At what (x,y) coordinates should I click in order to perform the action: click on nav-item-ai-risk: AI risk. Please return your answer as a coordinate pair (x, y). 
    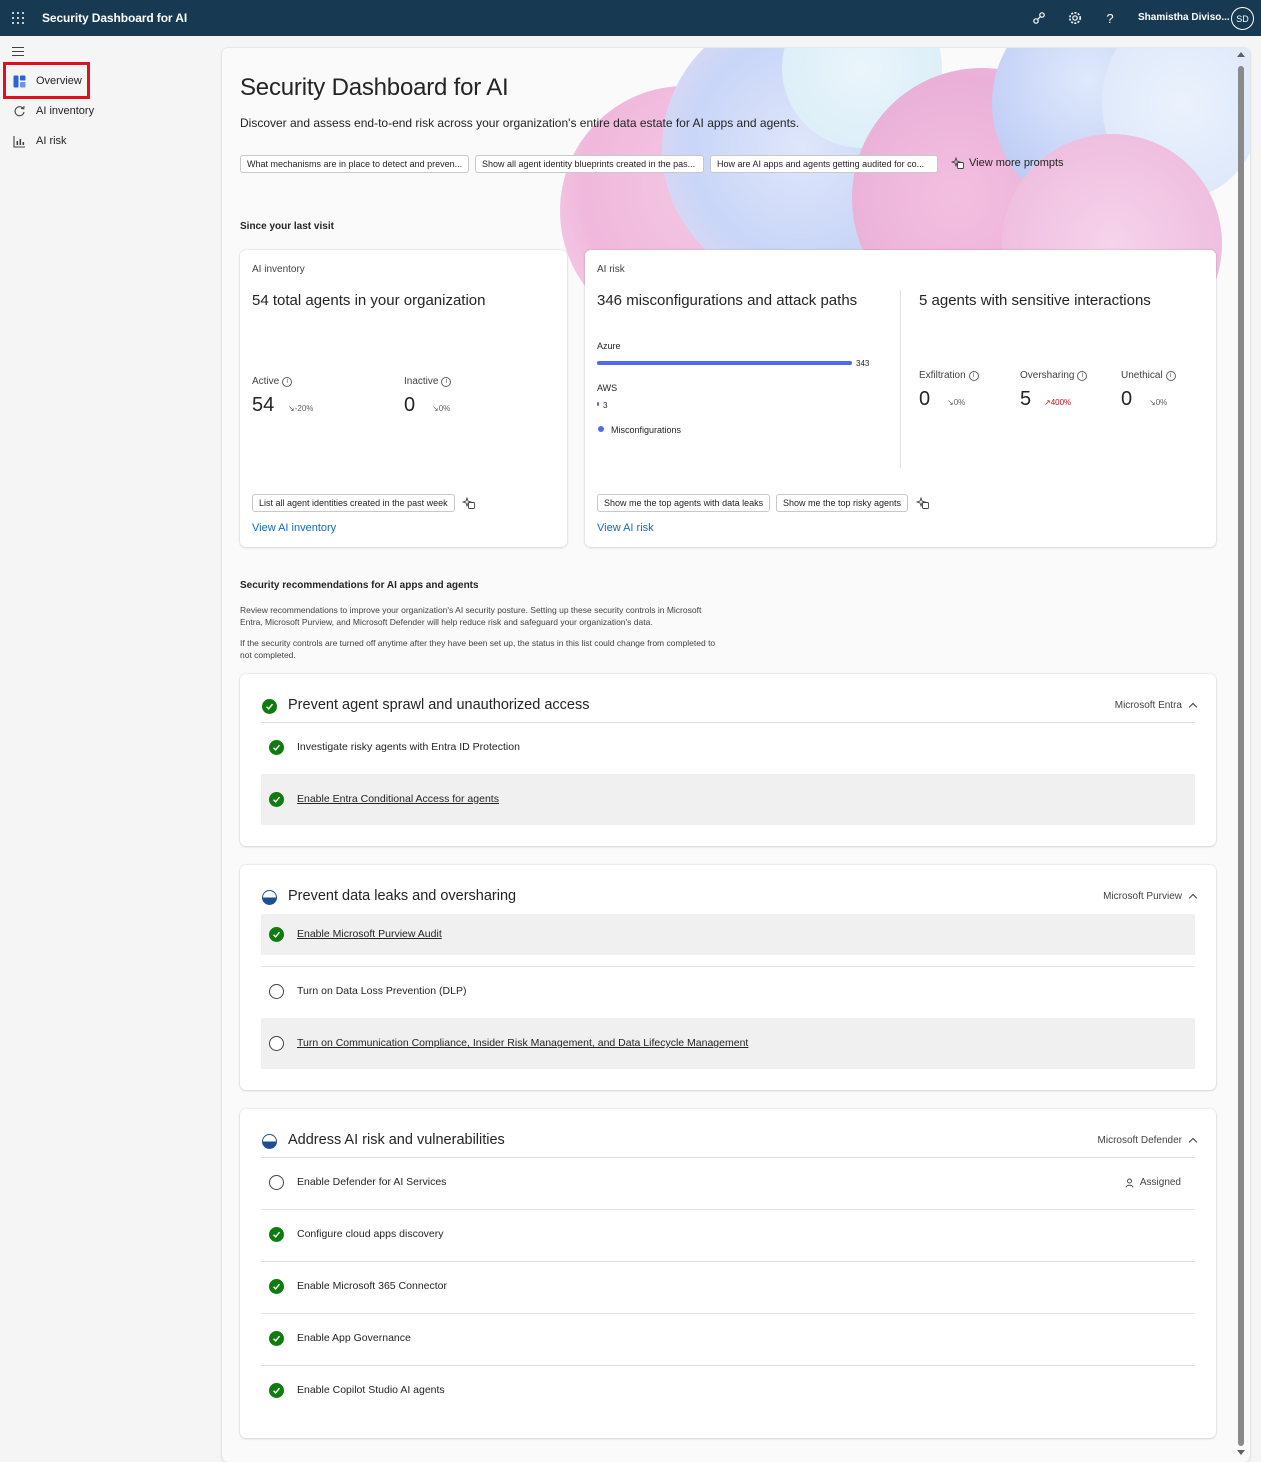
    Looking at the image, I should click on (39, 141).